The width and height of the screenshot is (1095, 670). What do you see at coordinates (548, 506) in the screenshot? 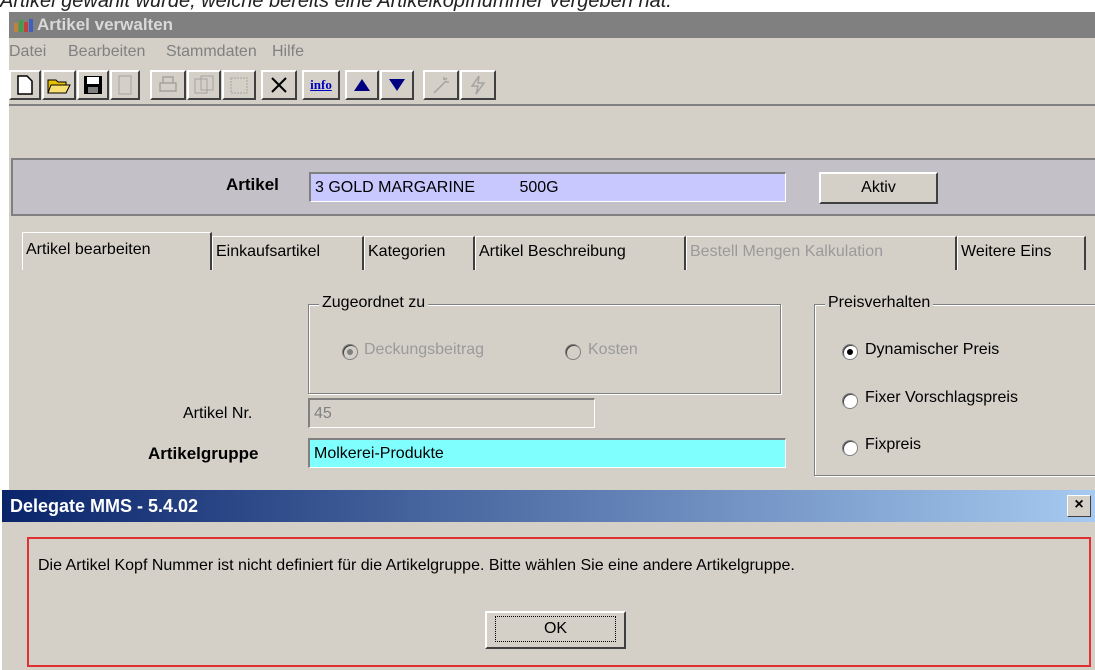
I see `dialog-titlebar: Delegate MMS - 5.4.02 ×` at bounding box center [548, 506].